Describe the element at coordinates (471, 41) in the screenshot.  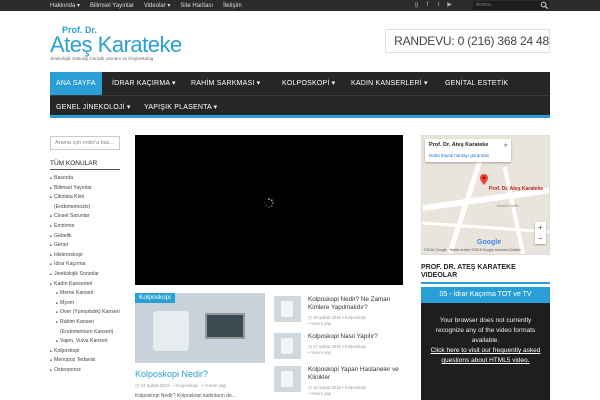
I see `appointment-phone-text: RANDEVU: 0 (216) 368 24 48` at that location.